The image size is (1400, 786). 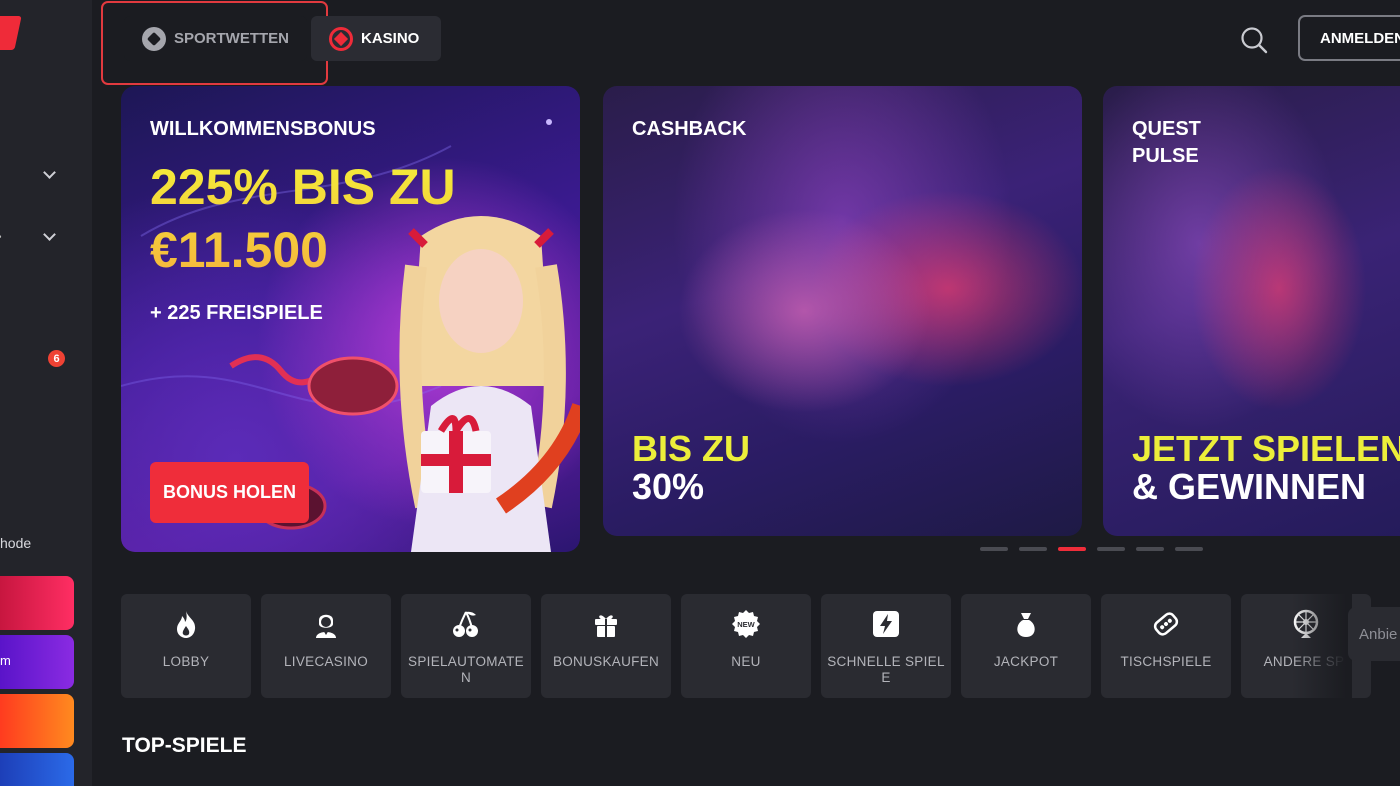 What do you see at coordinates (691, 448) in the screenshot?
I see `banner-highlight: BIS ZU` at bounding box center [691, 448].